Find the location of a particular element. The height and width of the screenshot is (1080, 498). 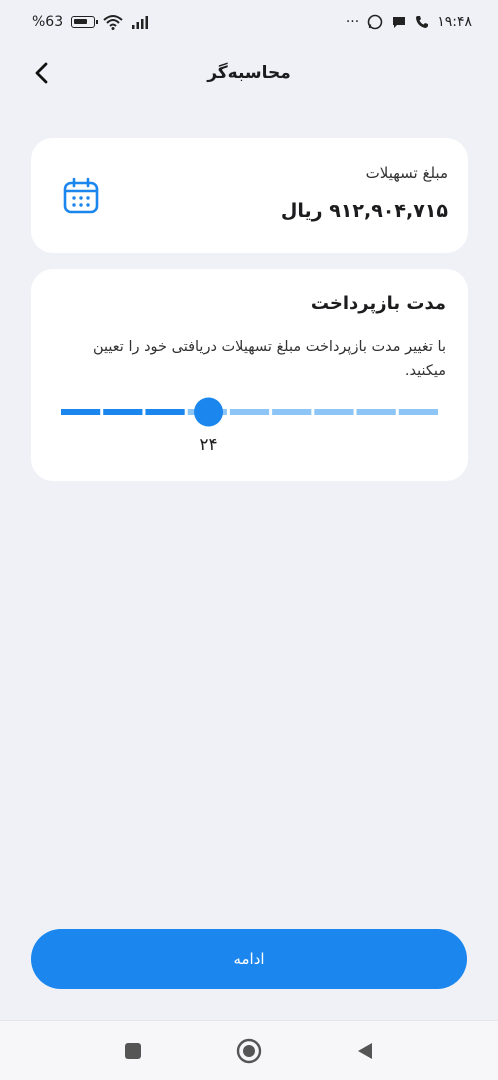

slider-track is located at coordinates (249, 412).